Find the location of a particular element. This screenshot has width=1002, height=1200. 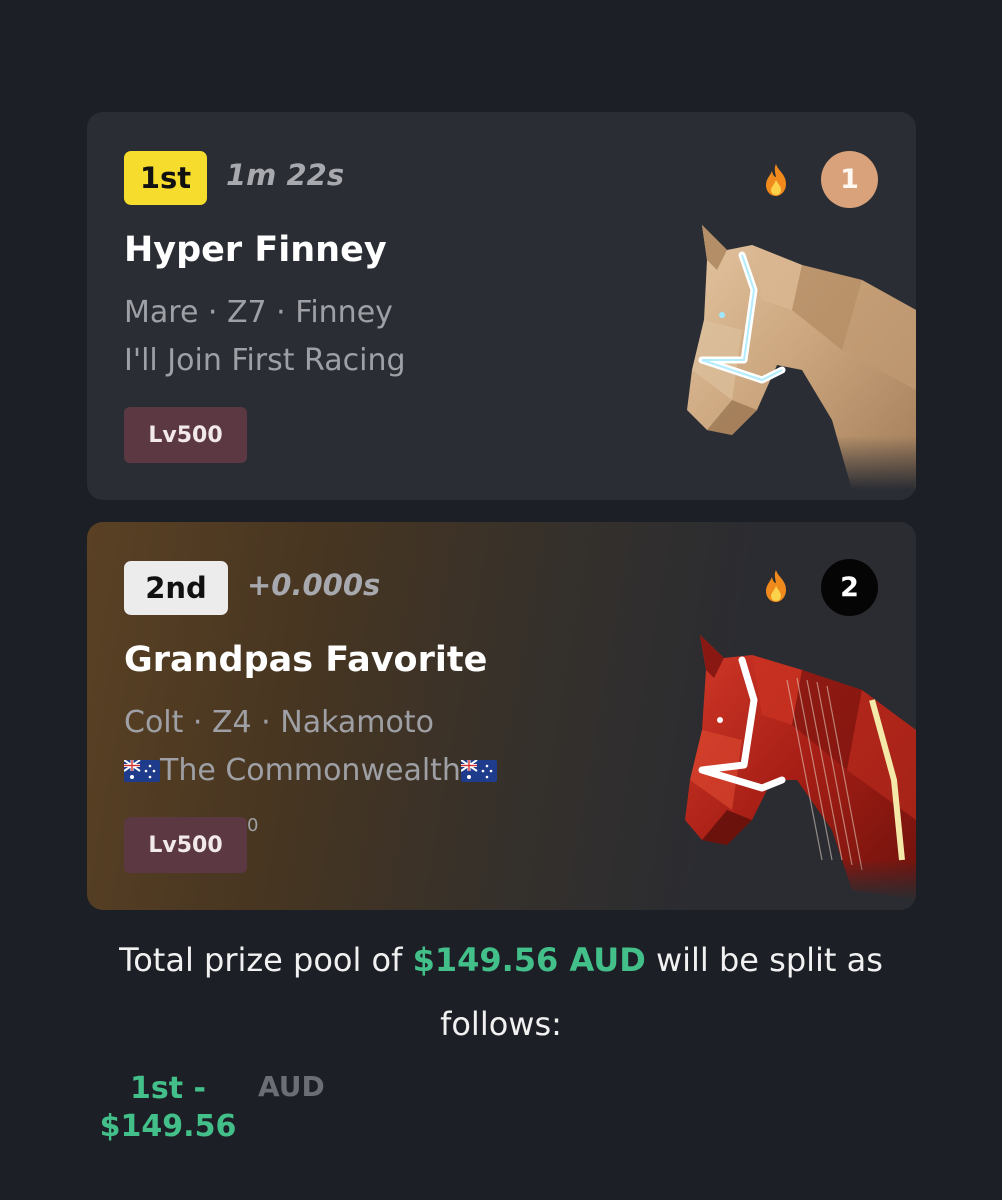

prize-split-currency: AUD is located at coordinates (291, 1086).